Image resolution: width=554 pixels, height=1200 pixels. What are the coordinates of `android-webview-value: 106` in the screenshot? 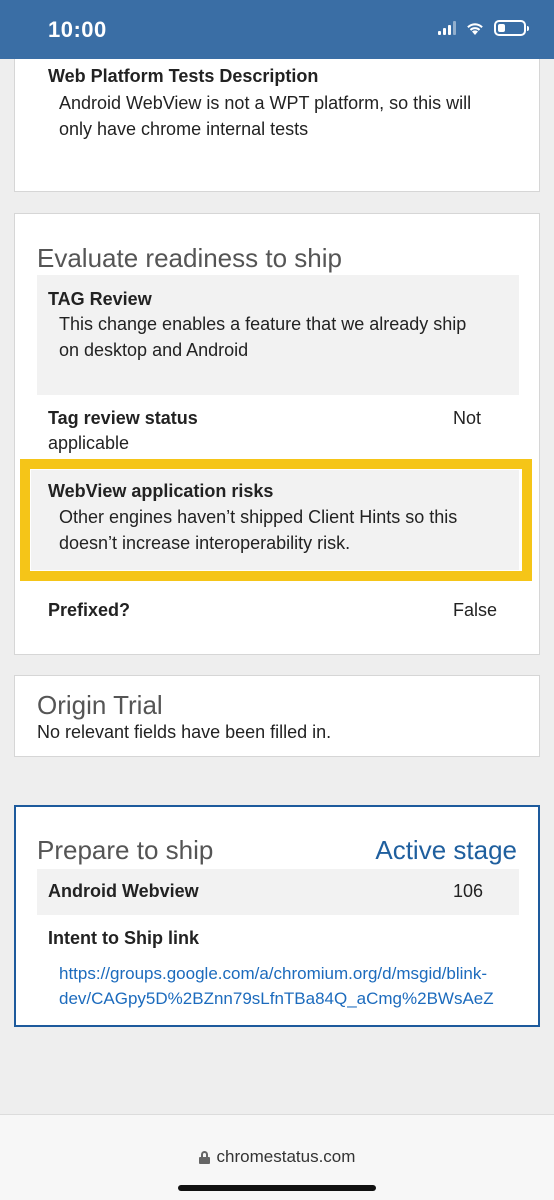 It's located at (468, 891).